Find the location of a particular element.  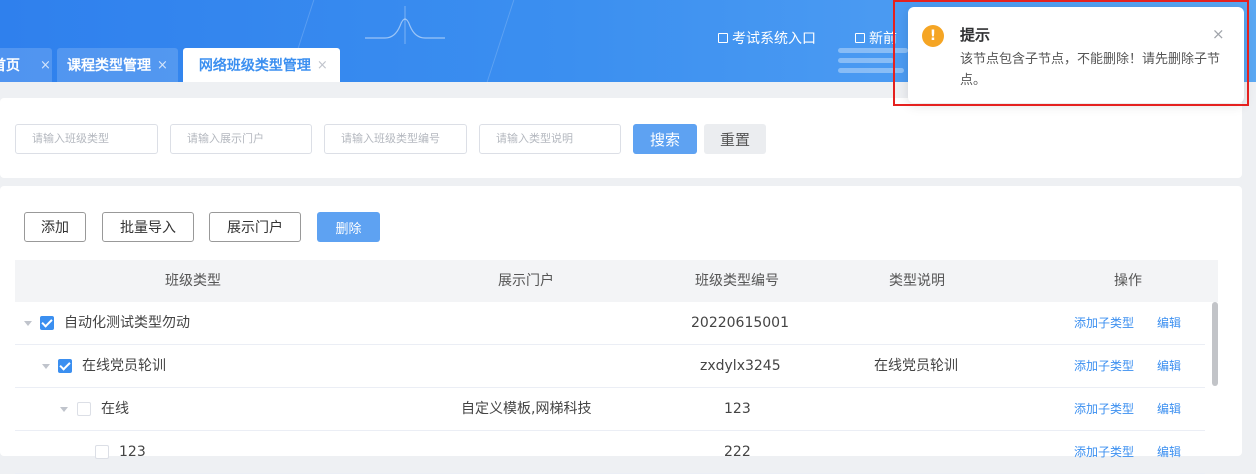

table-row: 123 222 添加子类型 编辑 is located at coordinates (610, 452).